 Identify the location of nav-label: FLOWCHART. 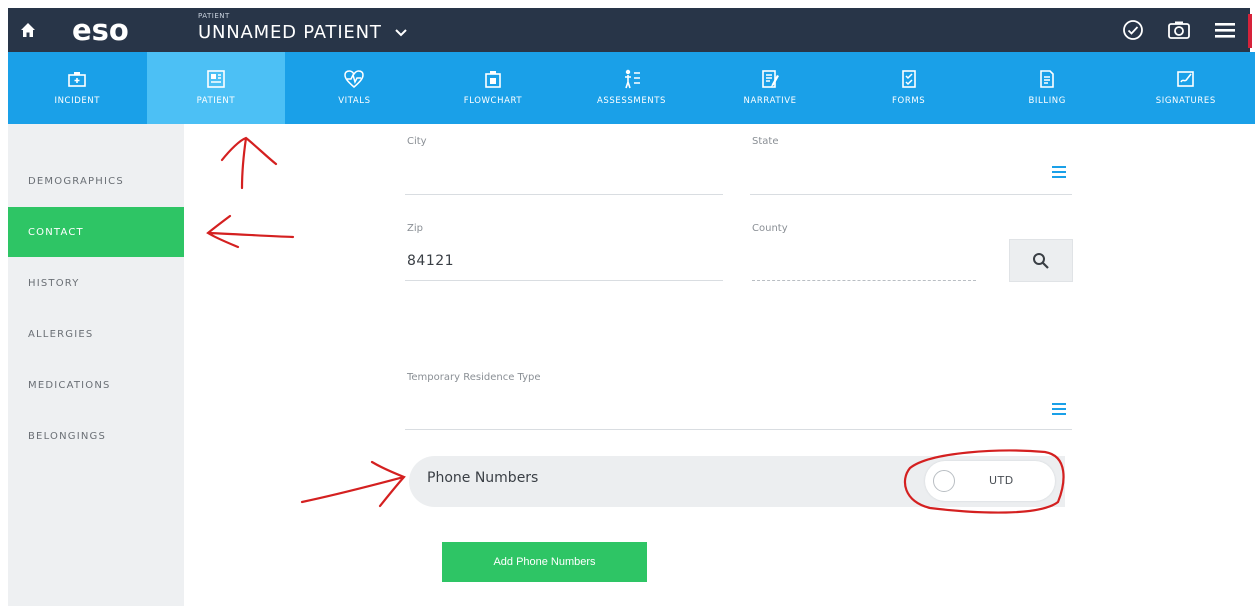
(493, 101).